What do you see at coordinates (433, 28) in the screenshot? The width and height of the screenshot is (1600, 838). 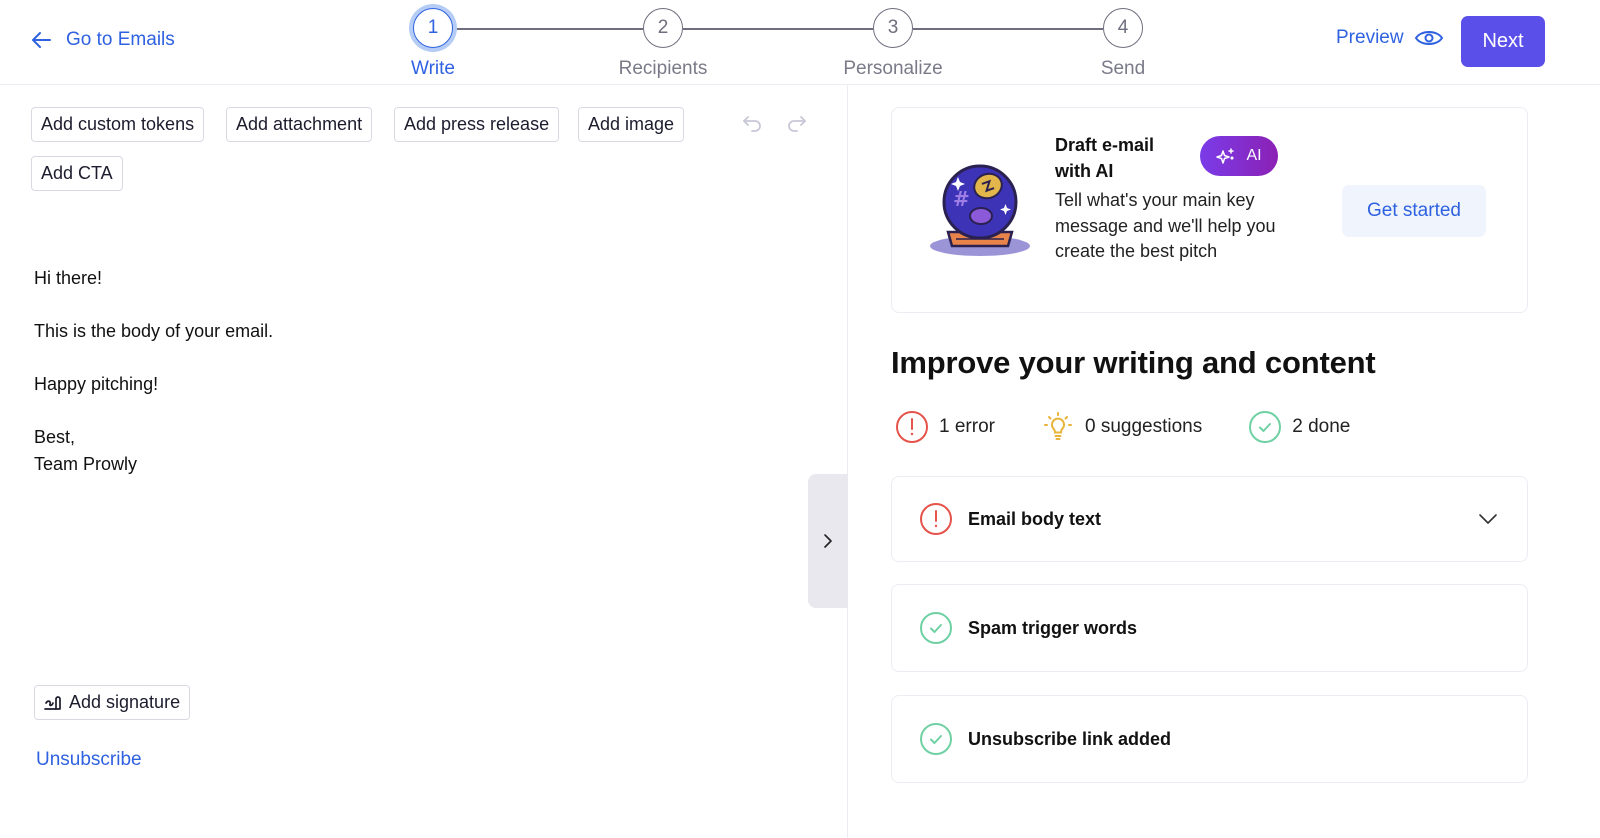 I see `step-number: 1` at bounding box center [433, 28].